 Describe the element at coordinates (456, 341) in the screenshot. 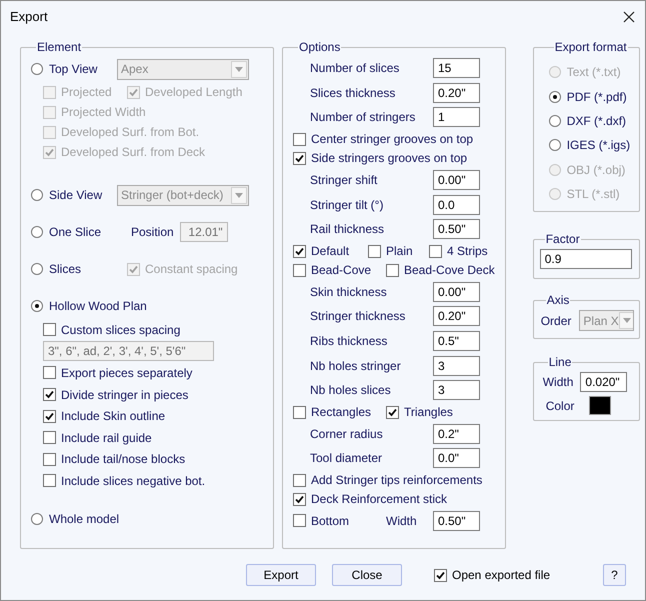

I see `input-field: 0.5"` at that location.